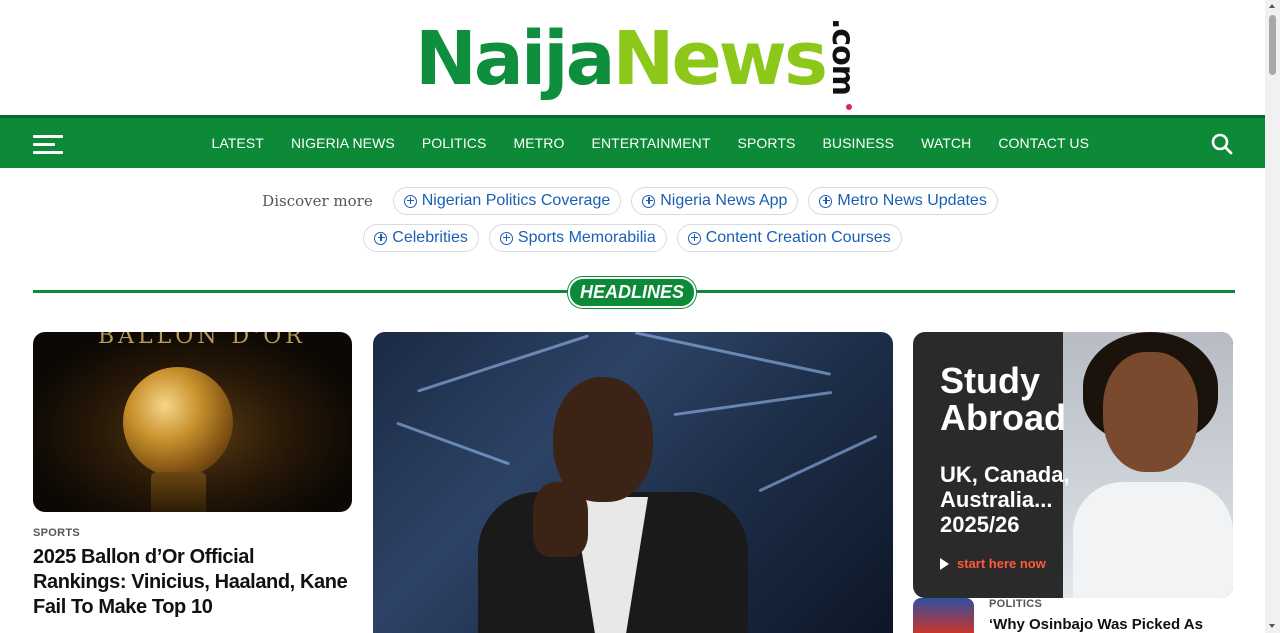 This screenshot has height=633, width=1280. What do you see at coordinates (993, 563) in the screenshot?
I see `ad-cta: start here now` at bounding box center [993, 563].